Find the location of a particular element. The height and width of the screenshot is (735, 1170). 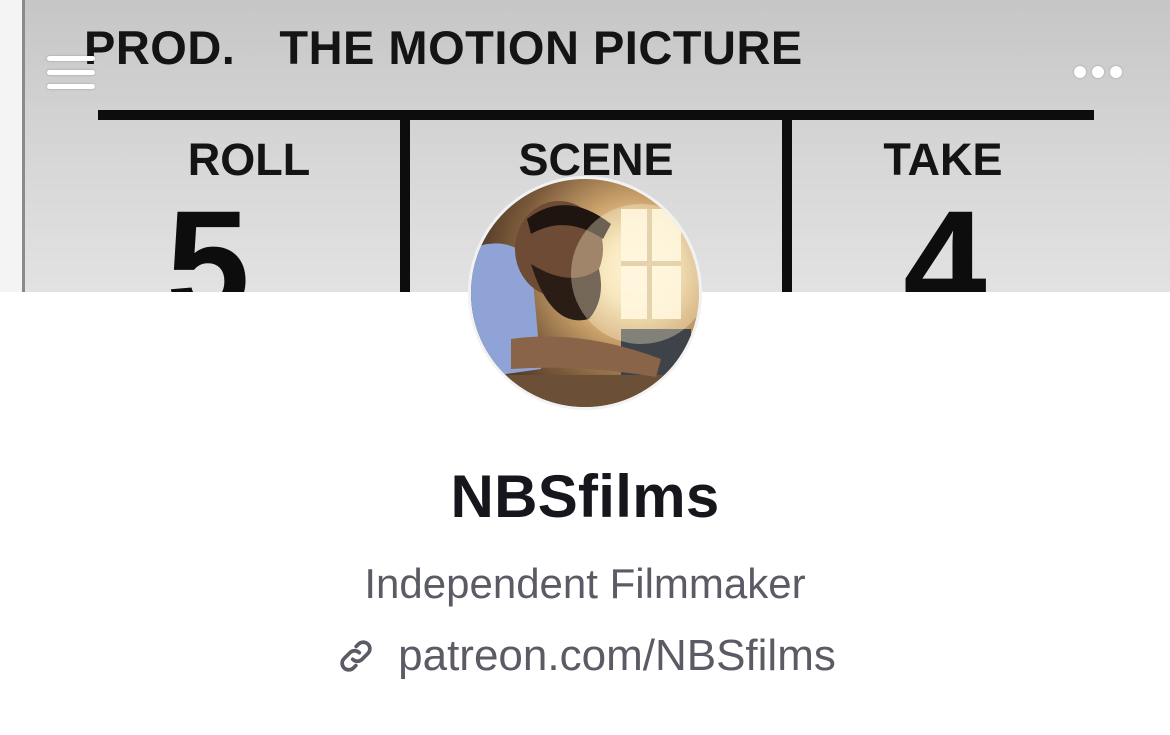

profile-website-link: patreon.com/NBSfilms is located at coordinates (585, 656).